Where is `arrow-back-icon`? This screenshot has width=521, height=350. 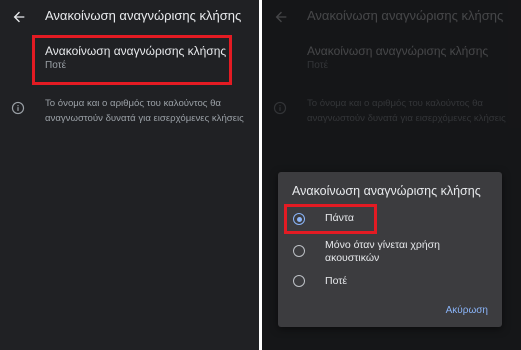 arrow-back-icon is located at coordinates (19, 17).